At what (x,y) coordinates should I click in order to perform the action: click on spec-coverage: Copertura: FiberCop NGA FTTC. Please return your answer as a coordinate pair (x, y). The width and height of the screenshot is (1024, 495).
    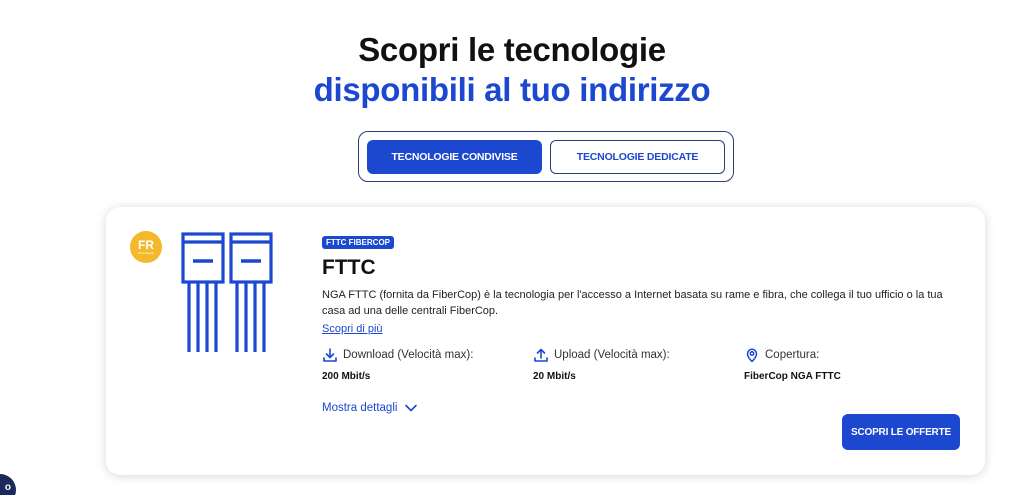
    Looking at the image, I should click on (792, 364).